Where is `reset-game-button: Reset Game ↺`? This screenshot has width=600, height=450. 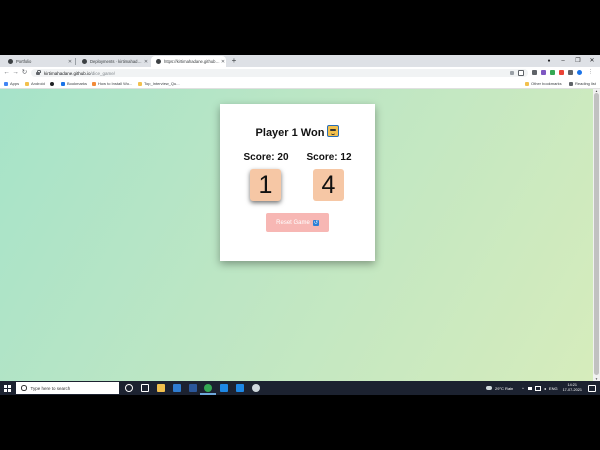 reset-game-button: Reset Game ↺ is located at coordinates (297, 222).